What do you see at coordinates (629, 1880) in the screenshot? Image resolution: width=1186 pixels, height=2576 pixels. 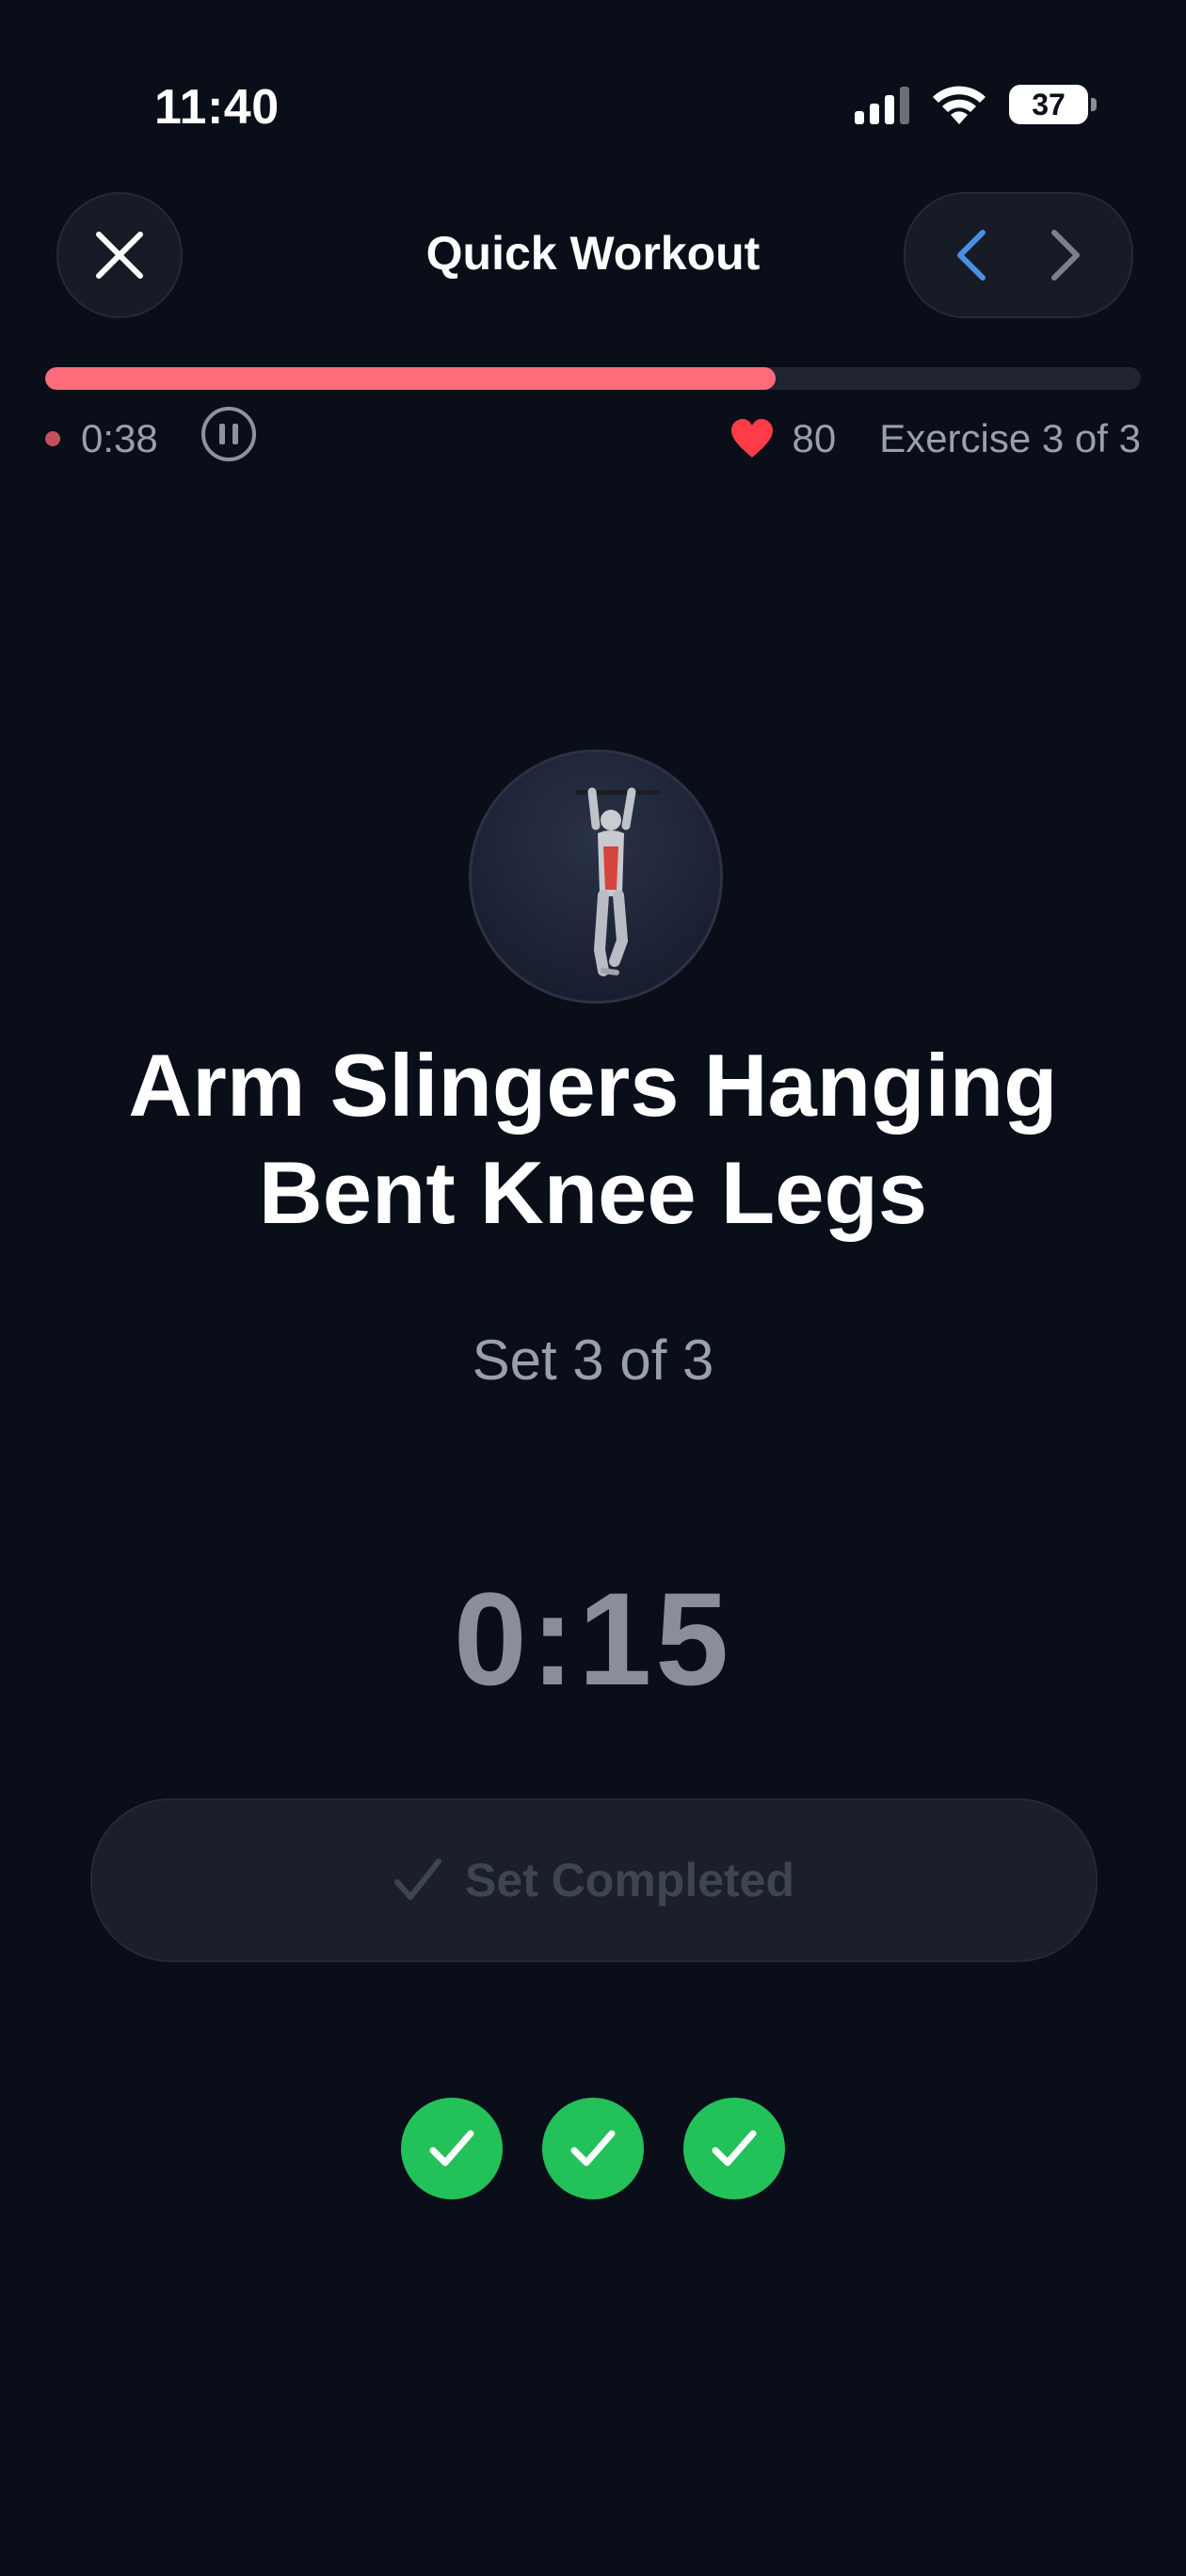 I see `set-completed-label: Set Completed` at bounding box center [629, 1880].